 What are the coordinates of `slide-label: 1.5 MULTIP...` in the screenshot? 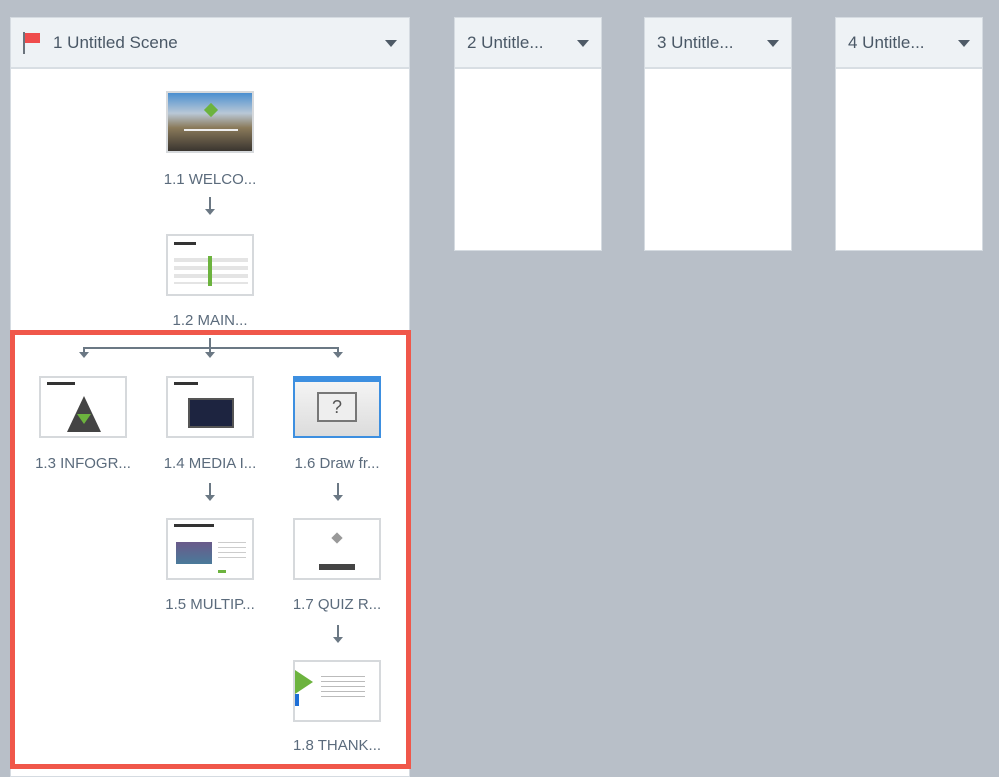 It's located at (210, 604).